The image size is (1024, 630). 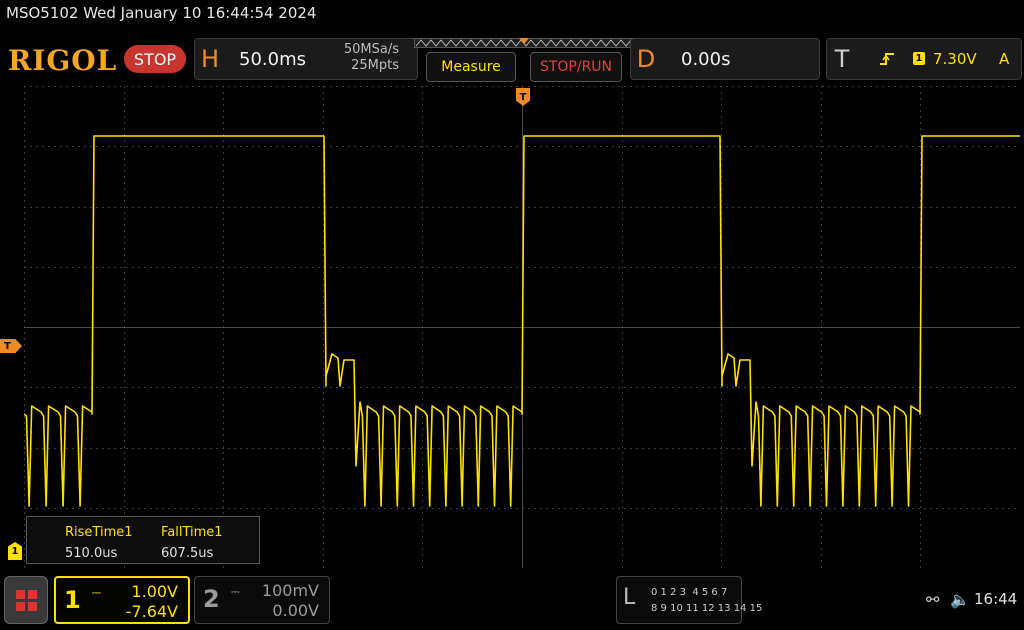 What do you see at coordinates (72, 600) in the screenshot?
I see `channel1-number: 1` at bounding box center [72, 600].